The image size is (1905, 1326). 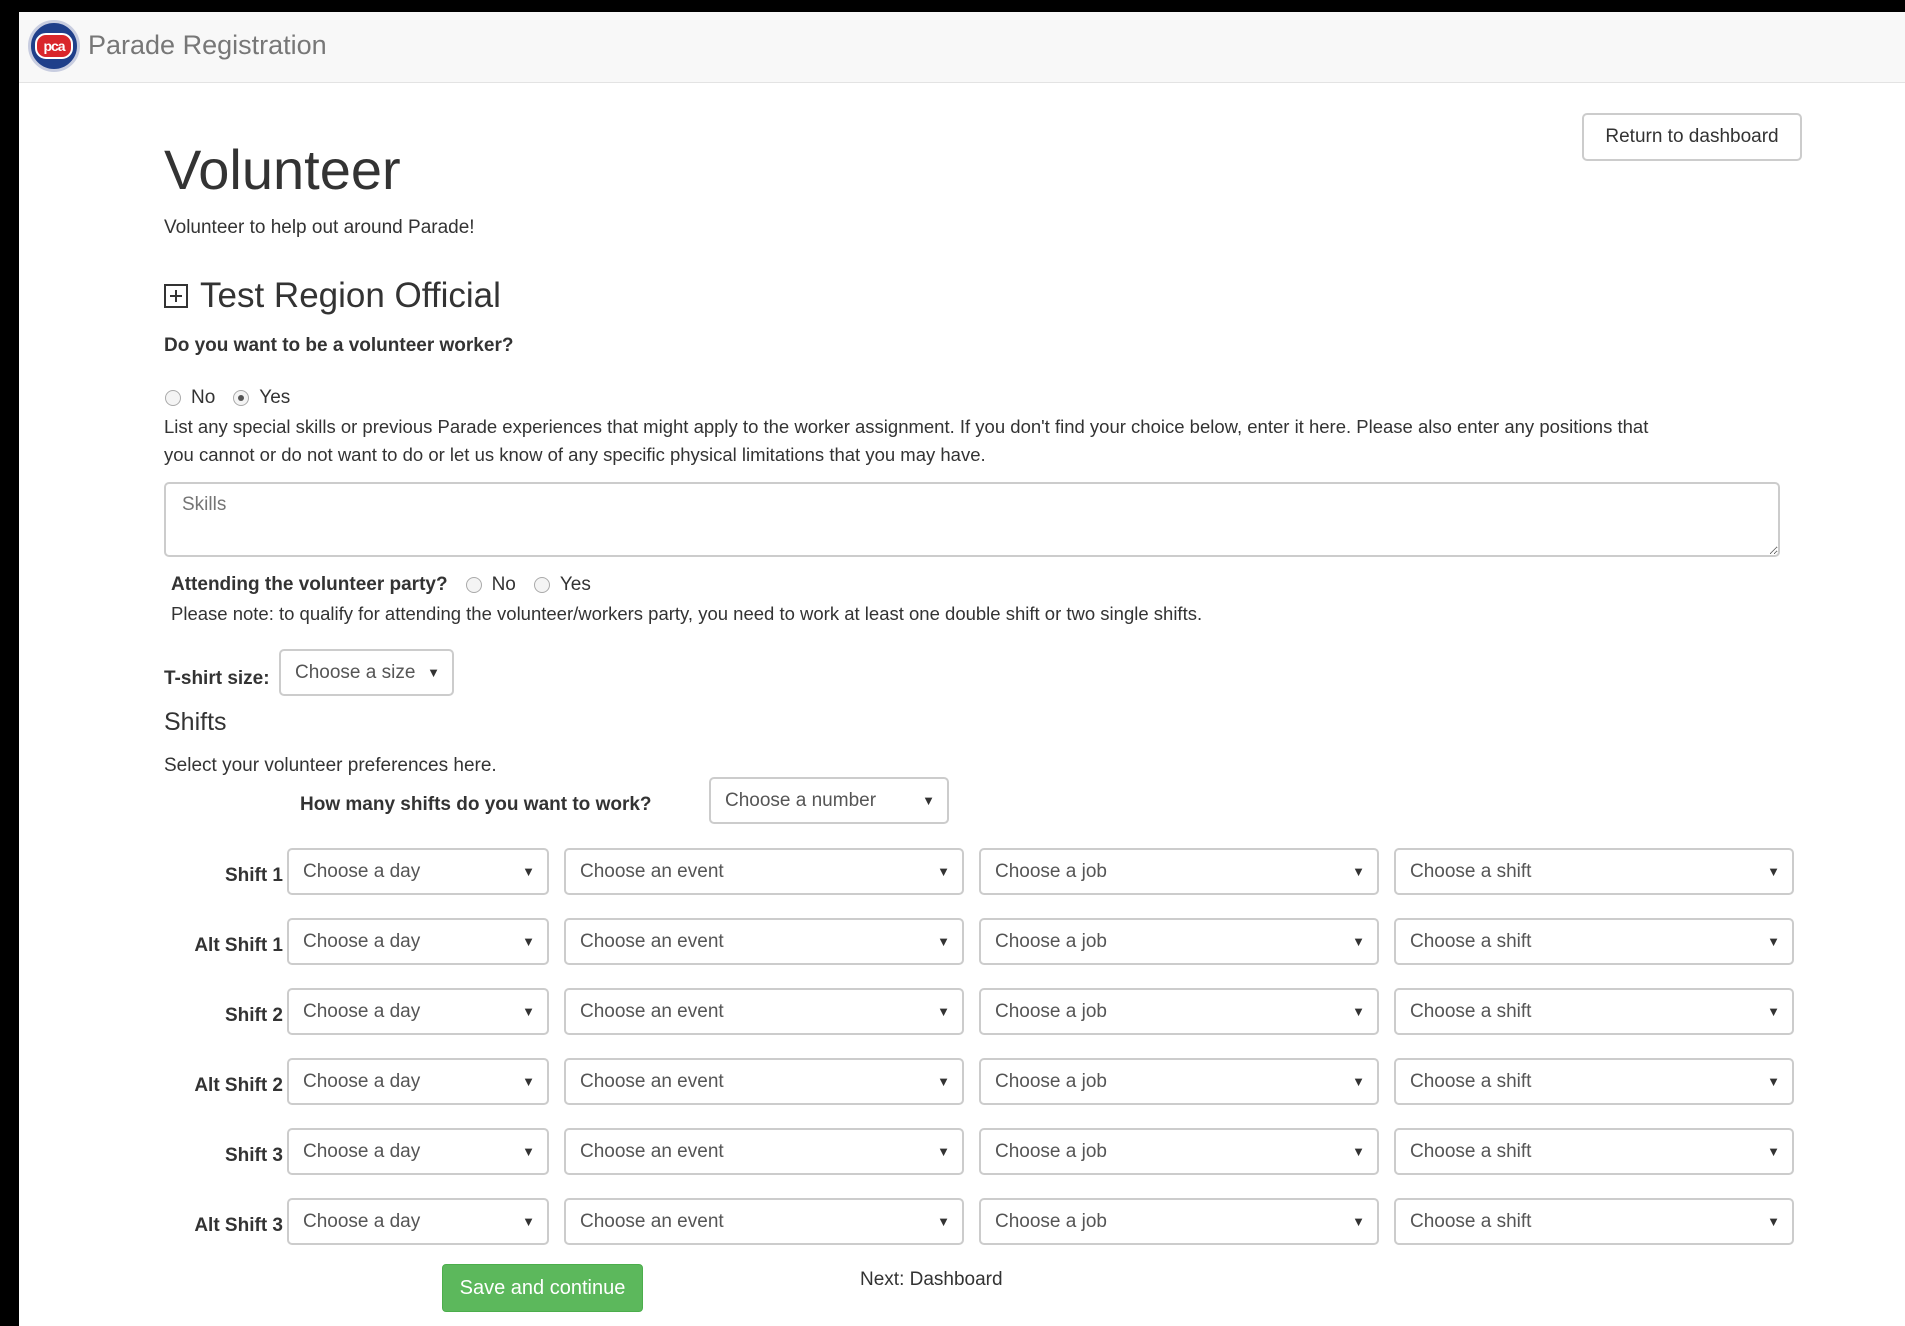 I want to click on page-title: Volunteer, so click(x=282, y=169).